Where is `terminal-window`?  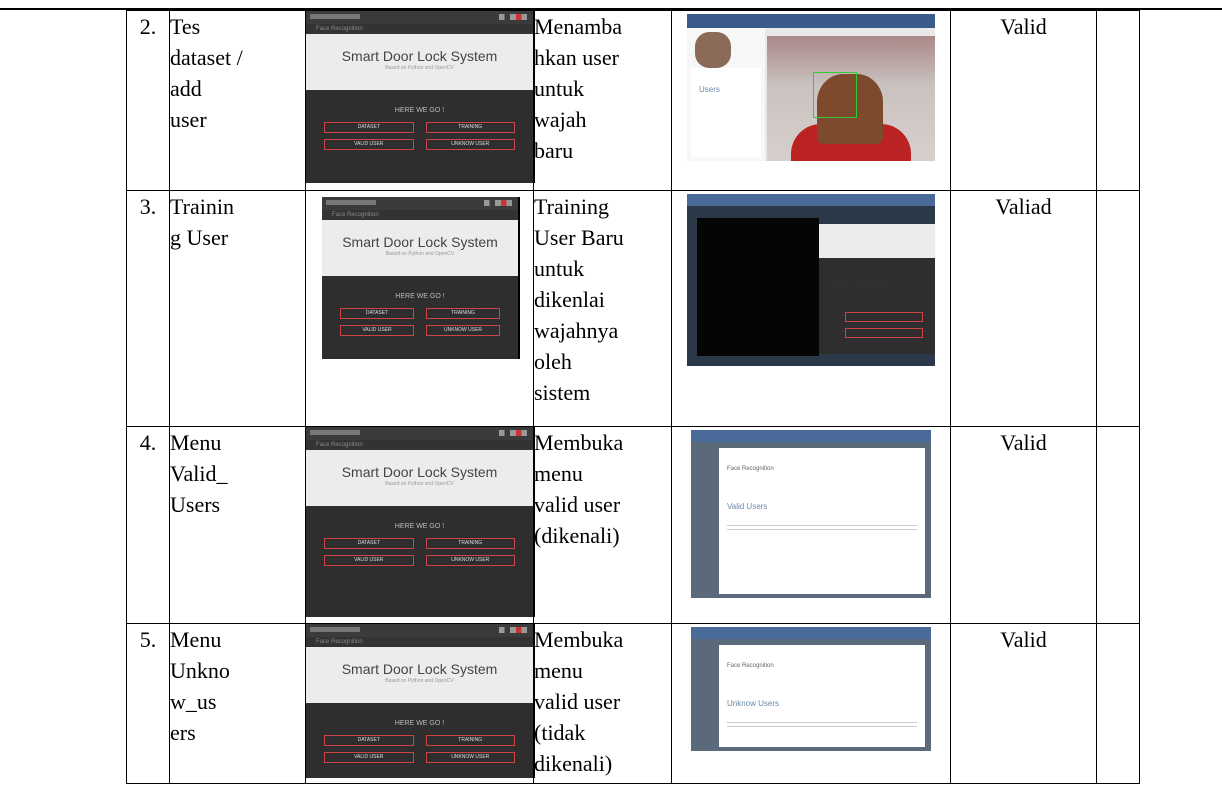 terminal-window is located at coordinates (758, 287).